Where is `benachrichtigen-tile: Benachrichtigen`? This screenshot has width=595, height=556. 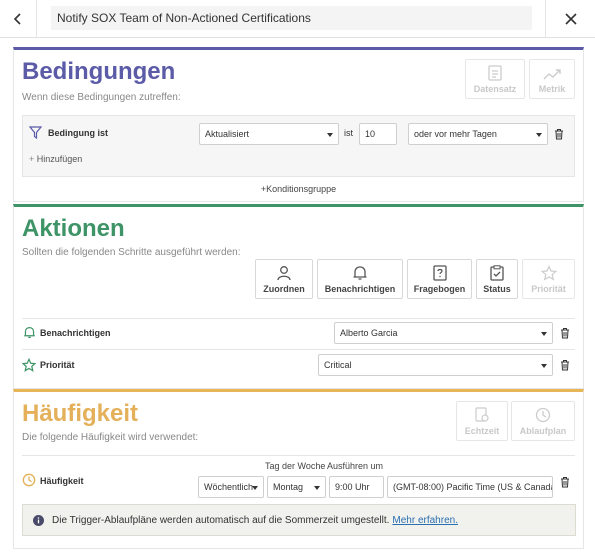 benachrichtigen-tile: Benachrichtigen is located at coordinates (360, 279).